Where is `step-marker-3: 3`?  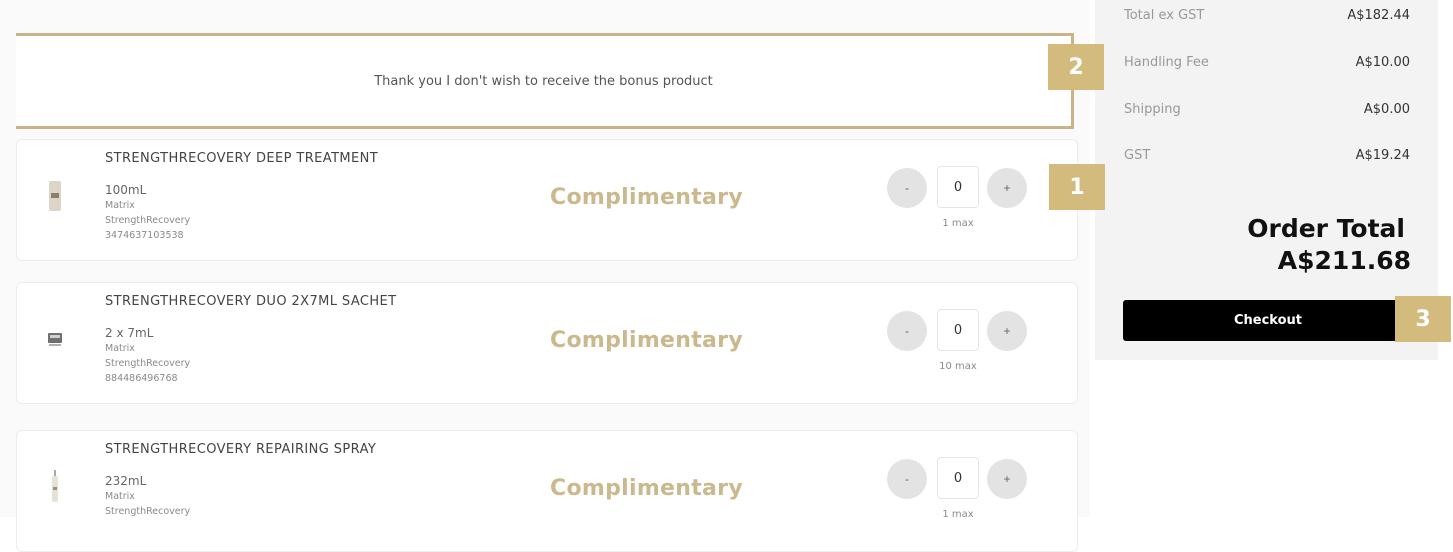 step-marker-3: 3 is located at coordinates (1423, 319).